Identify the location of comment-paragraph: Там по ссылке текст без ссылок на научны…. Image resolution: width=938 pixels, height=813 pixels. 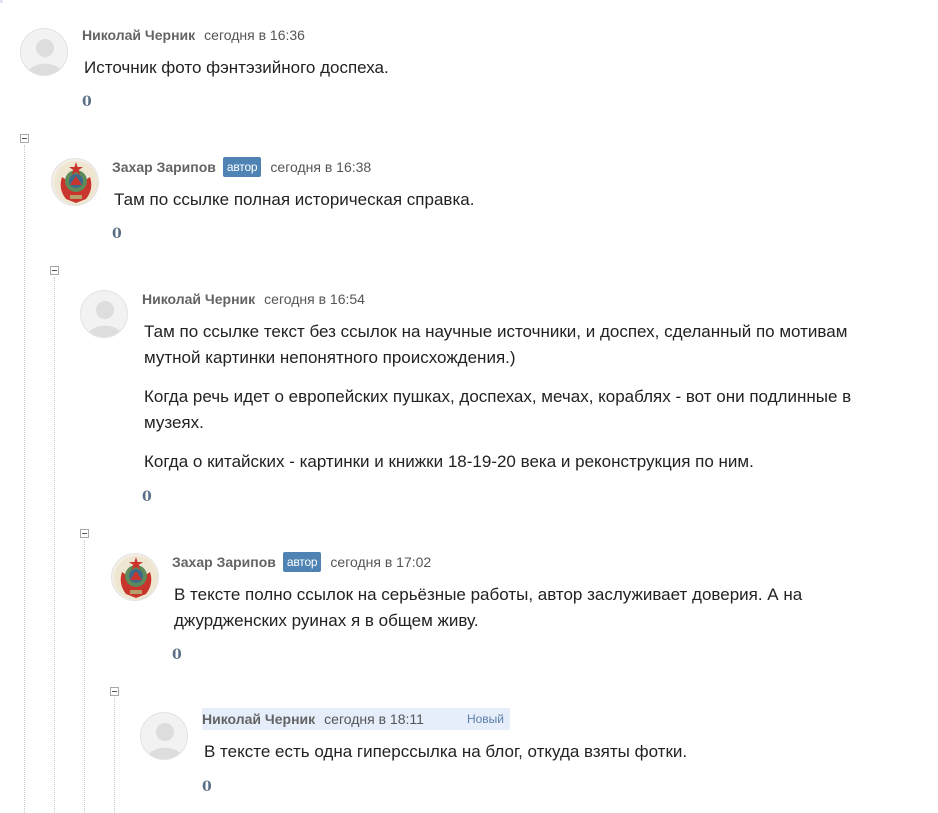
(496, 344).